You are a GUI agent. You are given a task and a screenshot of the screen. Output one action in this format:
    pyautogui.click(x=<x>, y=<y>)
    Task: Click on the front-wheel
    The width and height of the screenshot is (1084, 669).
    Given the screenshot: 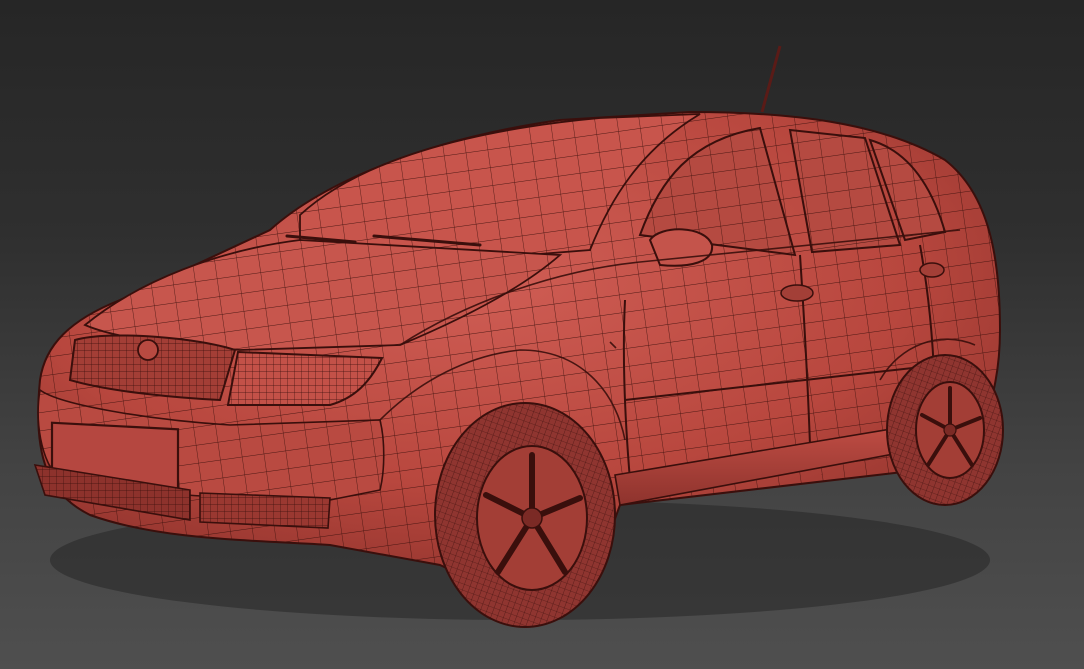 What is the action you would take?
    pyautogui.click(x=525, y=515)
    